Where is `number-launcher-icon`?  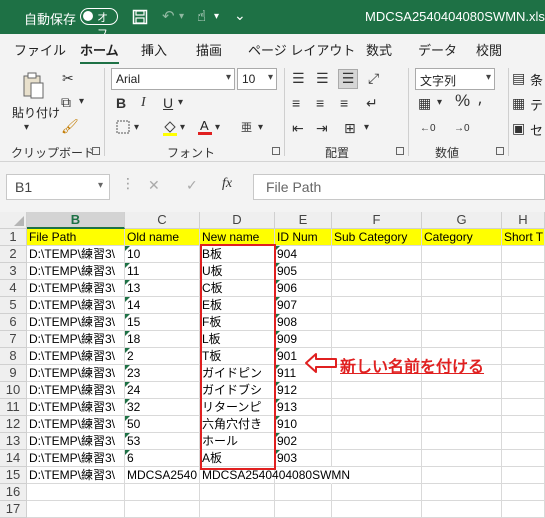 number-launcher-icon is located at coordinates (500, 151).